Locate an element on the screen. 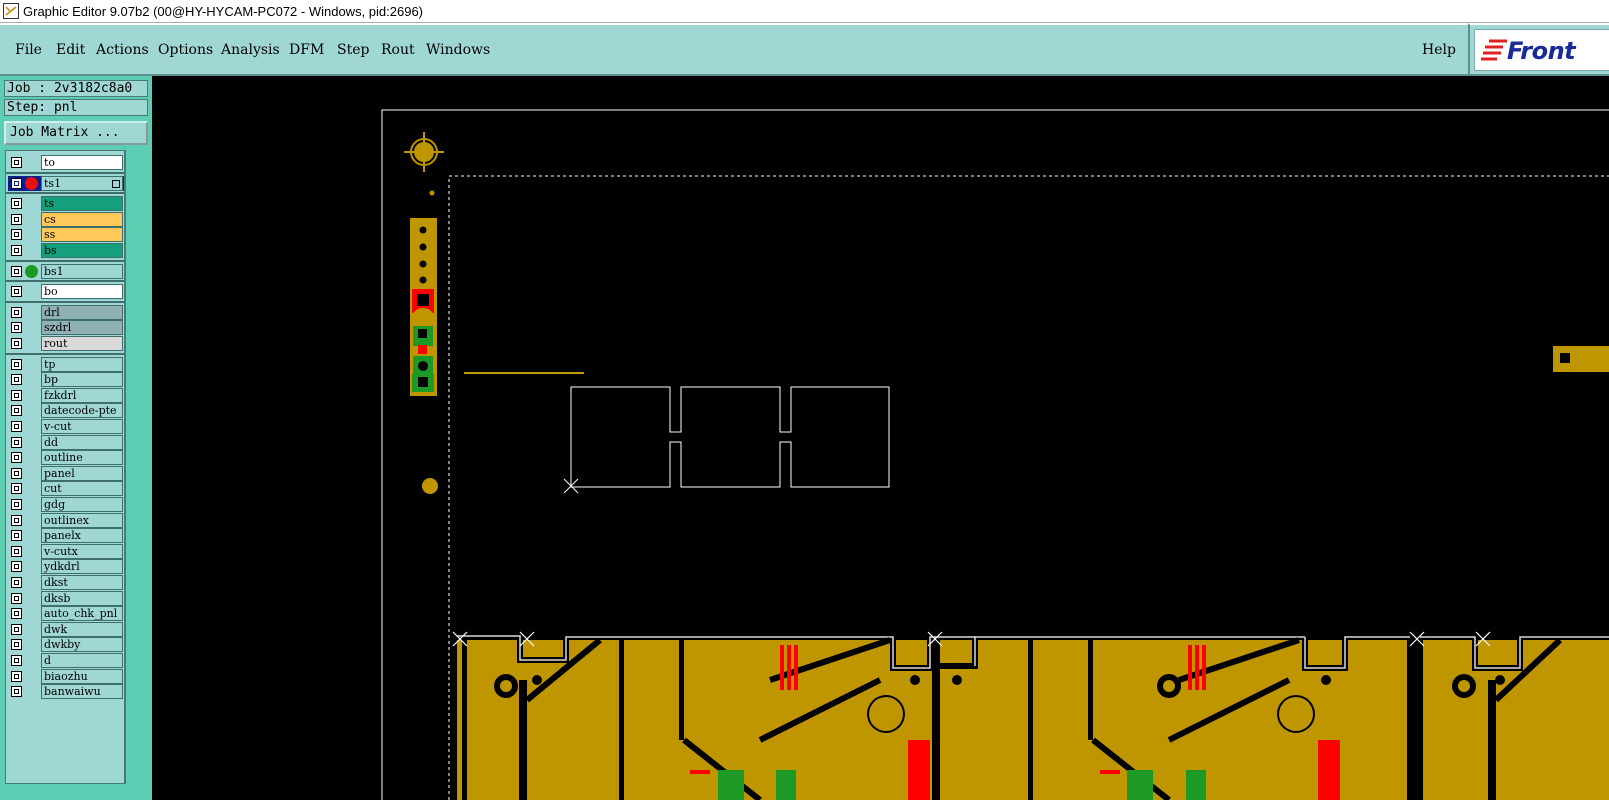 The image size is (1609, 800). layer-row-ts1: ts1 is located at coordinates (66, 183).